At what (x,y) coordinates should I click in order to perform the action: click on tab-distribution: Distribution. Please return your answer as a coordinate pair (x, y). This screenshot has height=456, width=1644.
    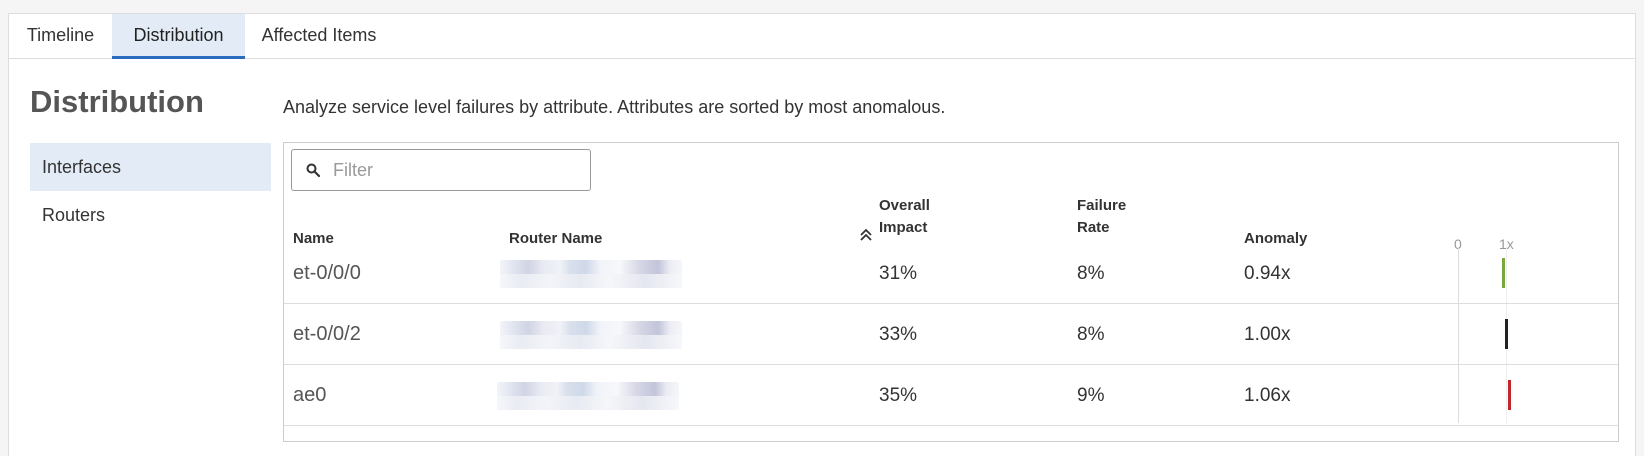
    Looking at the image, I should click on (178, 36).